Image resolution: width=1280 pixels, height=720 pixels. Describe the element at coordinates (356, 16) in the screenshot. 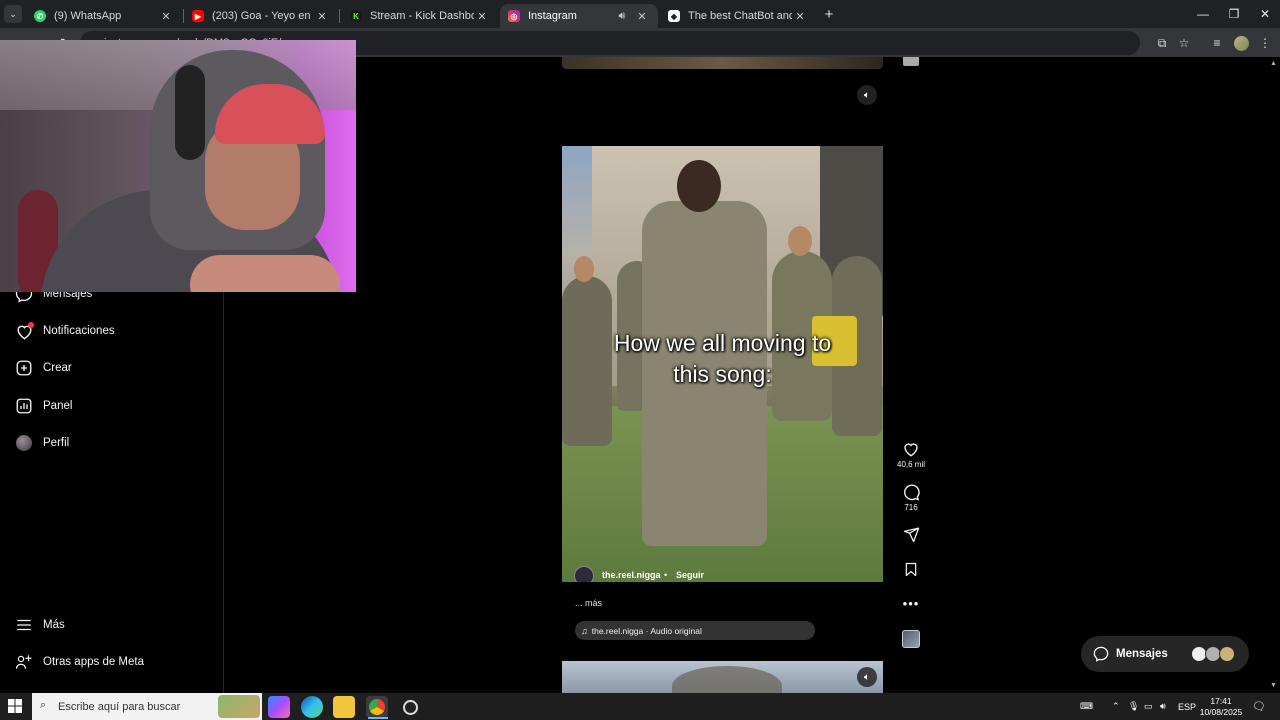

I see `kick-icon: K` at that location.